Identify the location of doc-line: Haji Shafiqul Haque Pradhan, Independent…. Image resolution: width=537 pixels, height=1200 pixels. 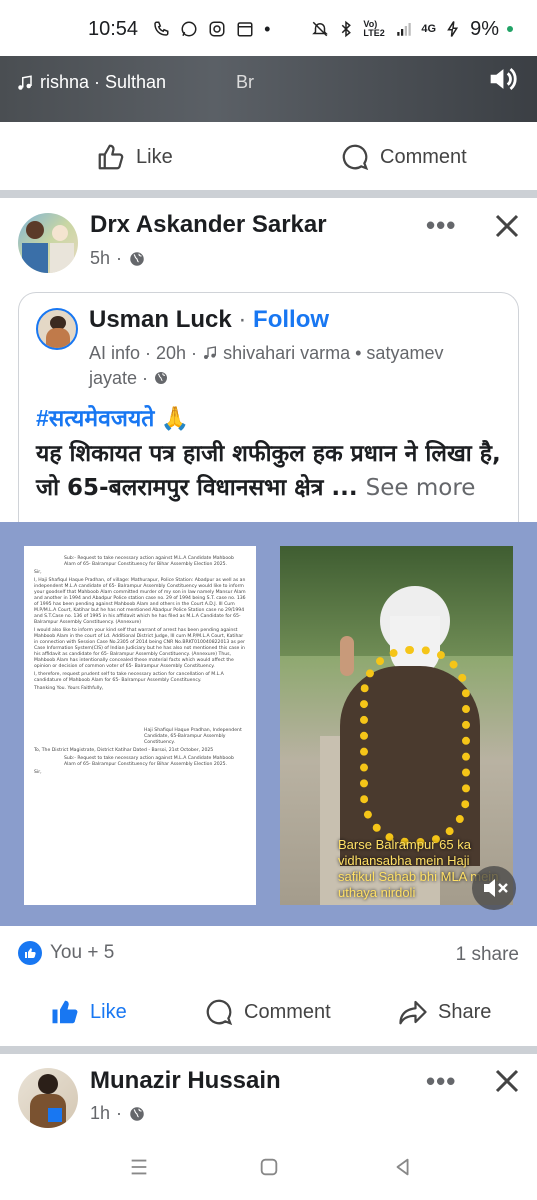
(193, 736).